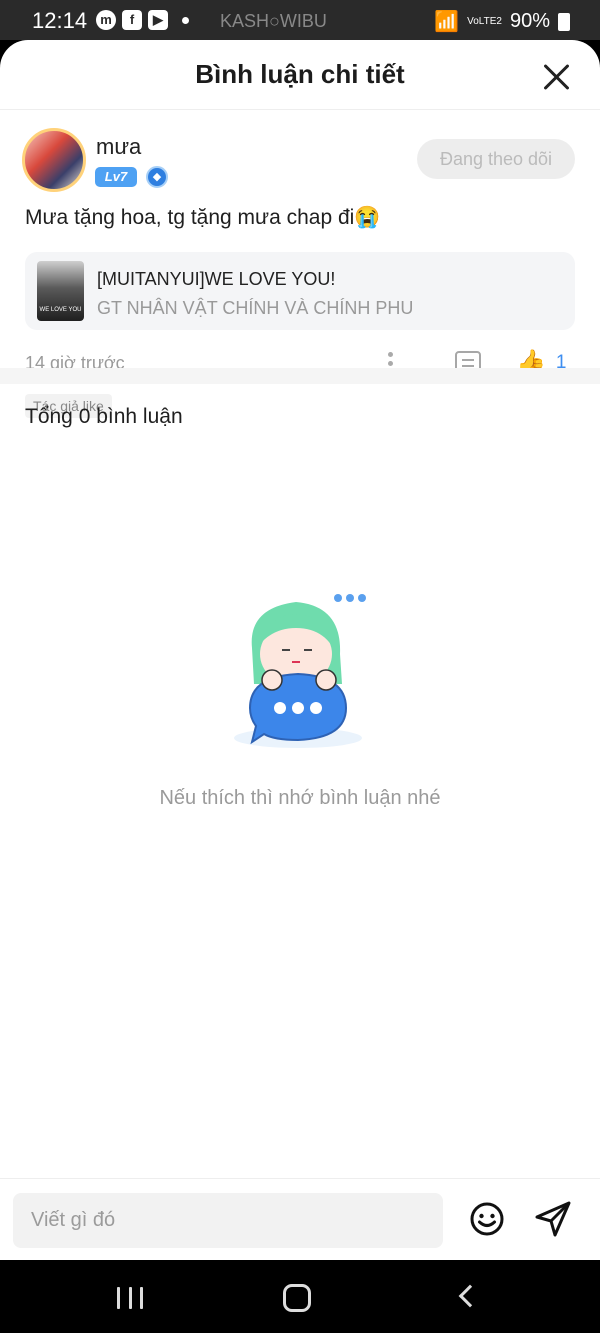  What do you see at coordinates (553, 1219) in the screenshot?
I see `send-icon` at bounding box center [553, 1219].